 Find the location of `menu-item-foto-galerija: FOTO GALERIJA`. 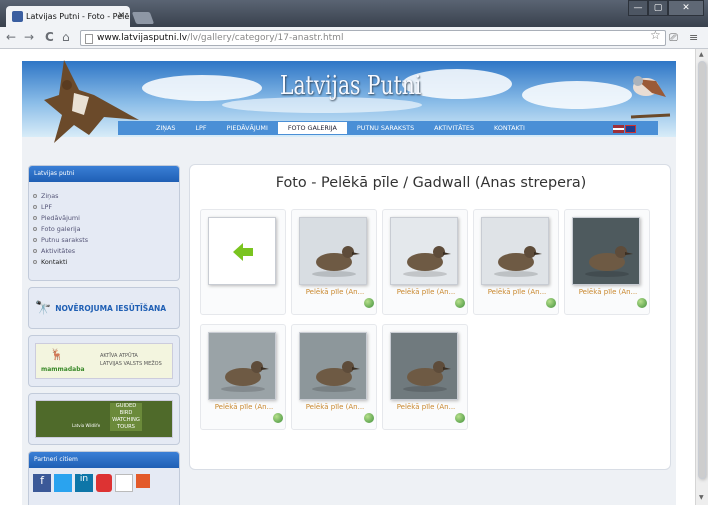

menu-item-foto-galerija: FOTO GALERIJA is located at coordinates (312, 128).